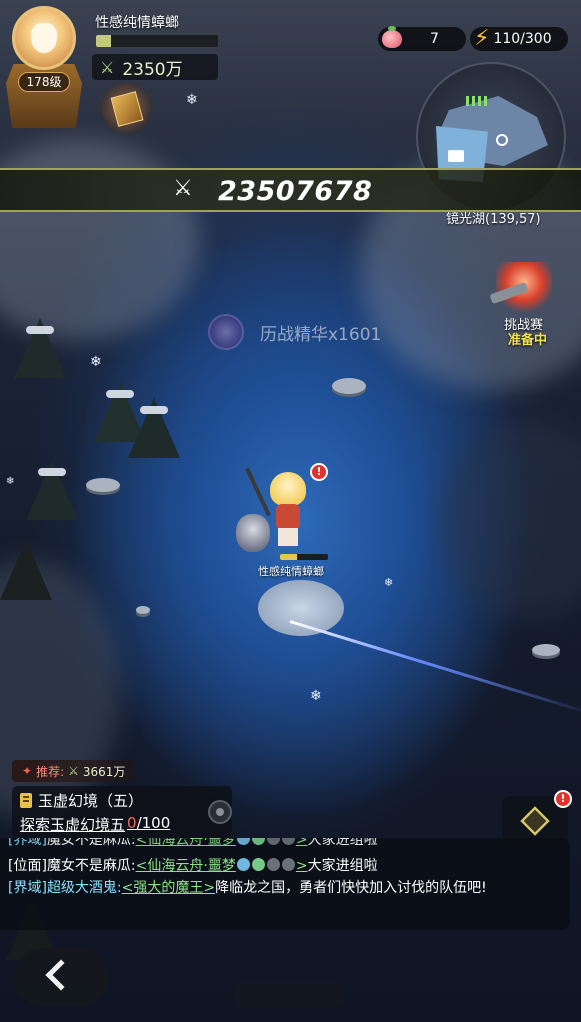 This screenshot has width=581, height=1022. Describe the element at coordinates (153, 823) in the screenshot. I see `quest-total: /100` at that location.